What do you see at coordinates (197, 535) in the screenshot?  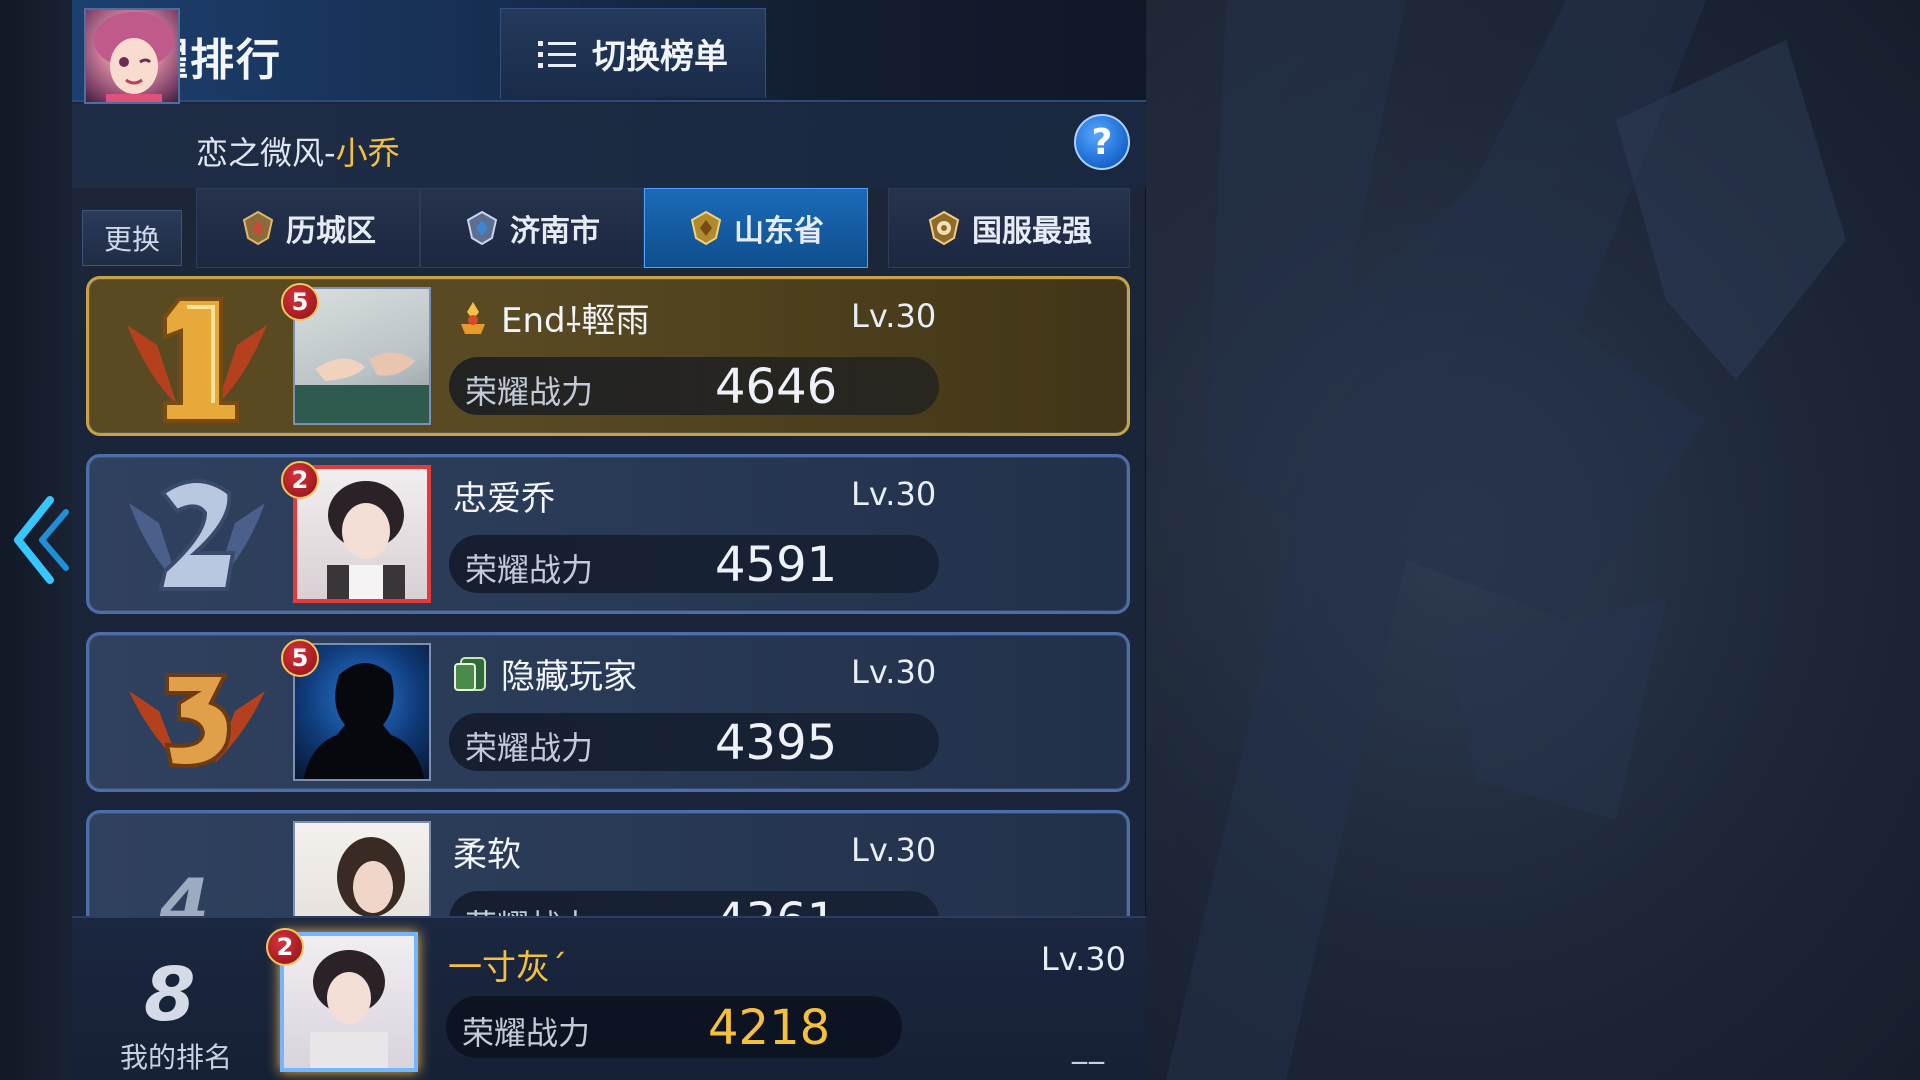 I see `rank-2-emblem-icon` at bounding box center [197, 535].